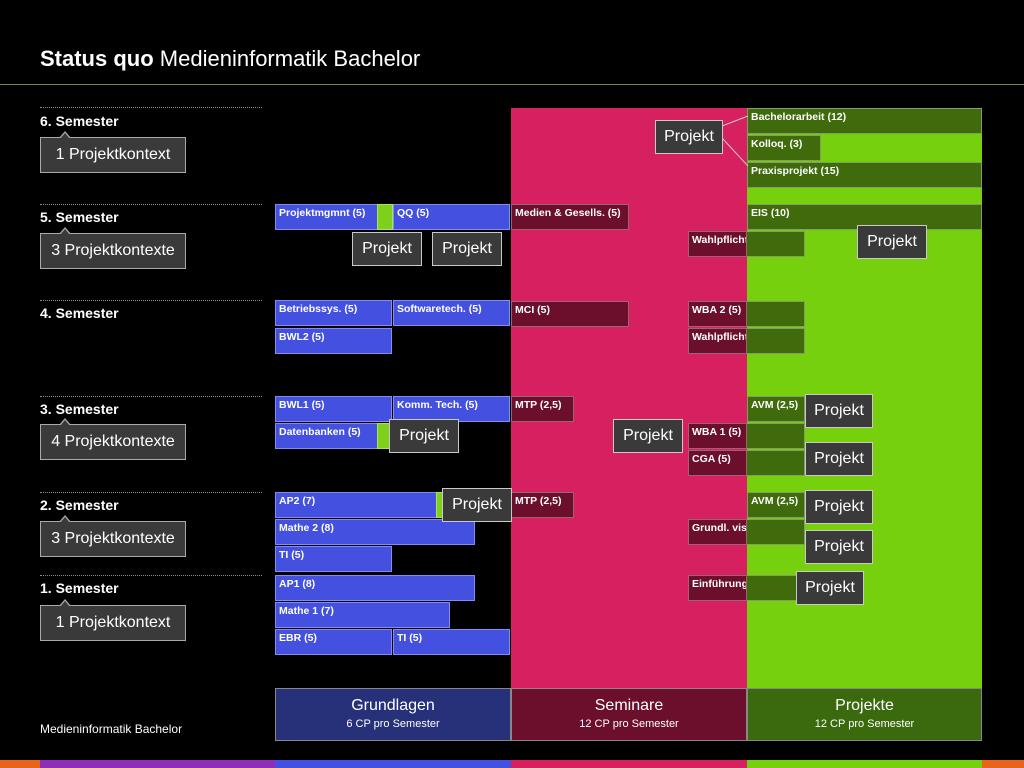 This screenshot has height=768, width=1024. I want to click on module-wba1: WBA 1 (5), so click(717, 436).